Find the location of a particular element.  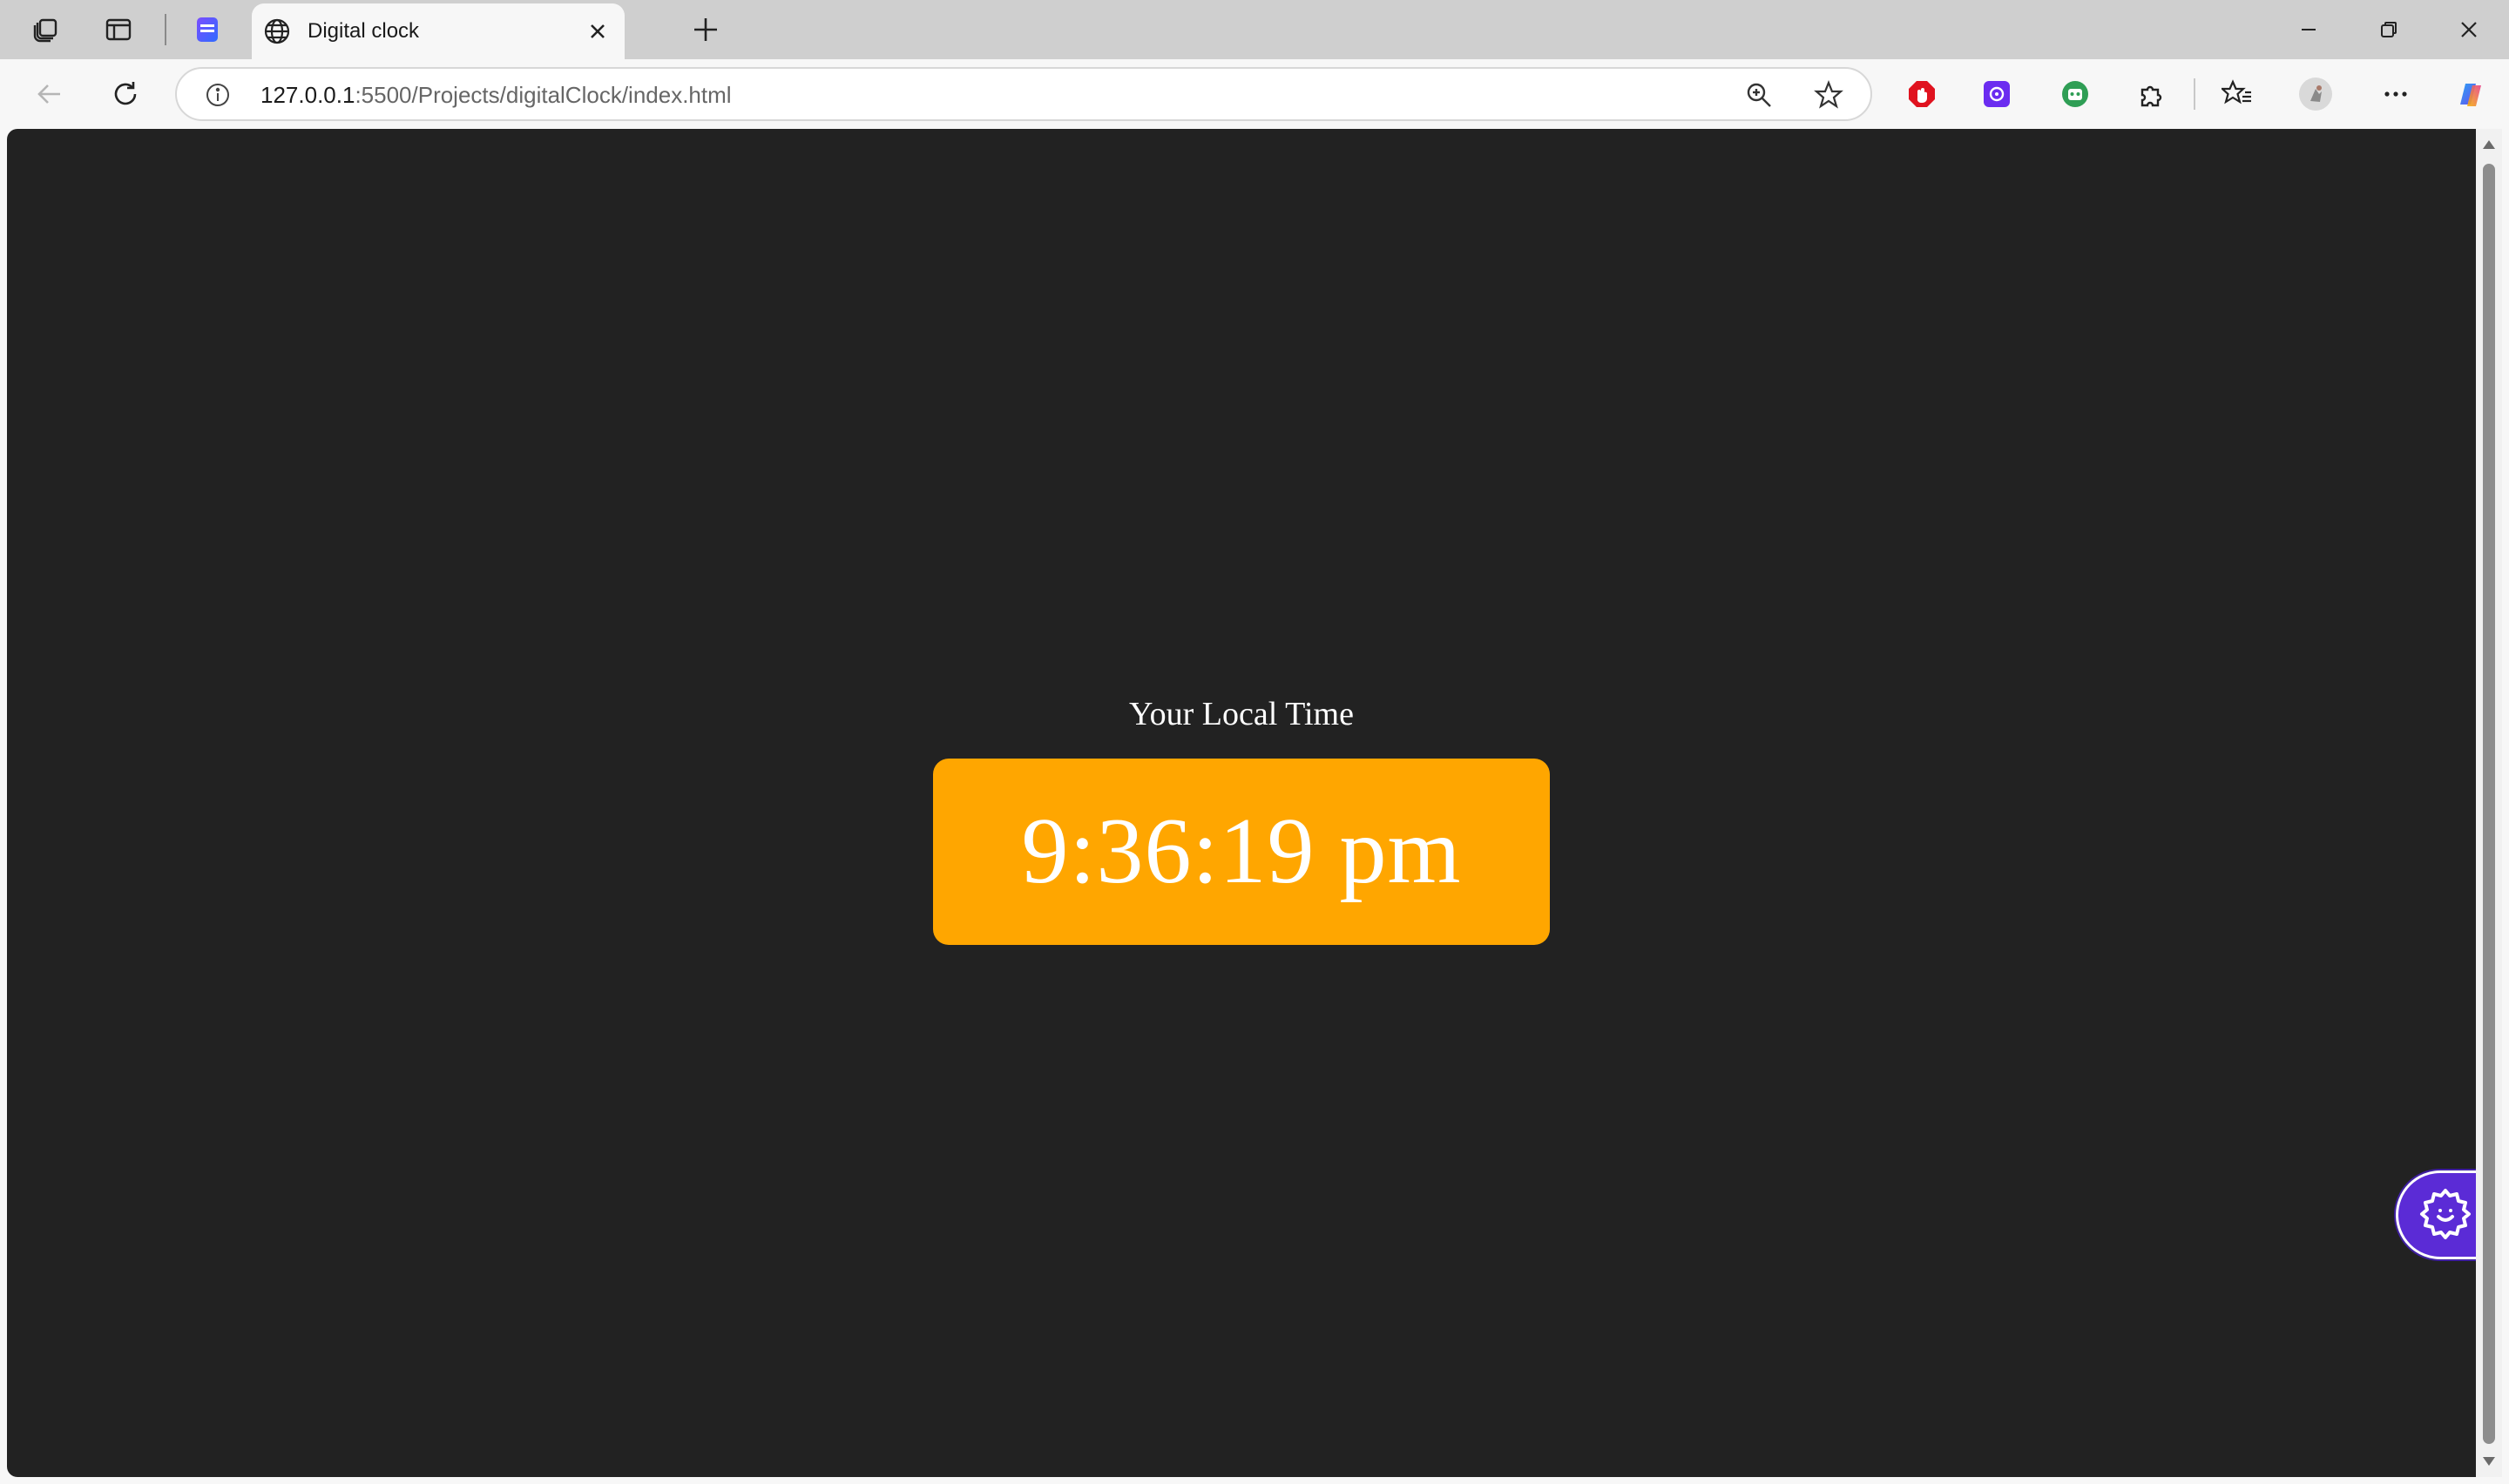

clock-heading: Your Local Time is located at coordinates (1241, 714).